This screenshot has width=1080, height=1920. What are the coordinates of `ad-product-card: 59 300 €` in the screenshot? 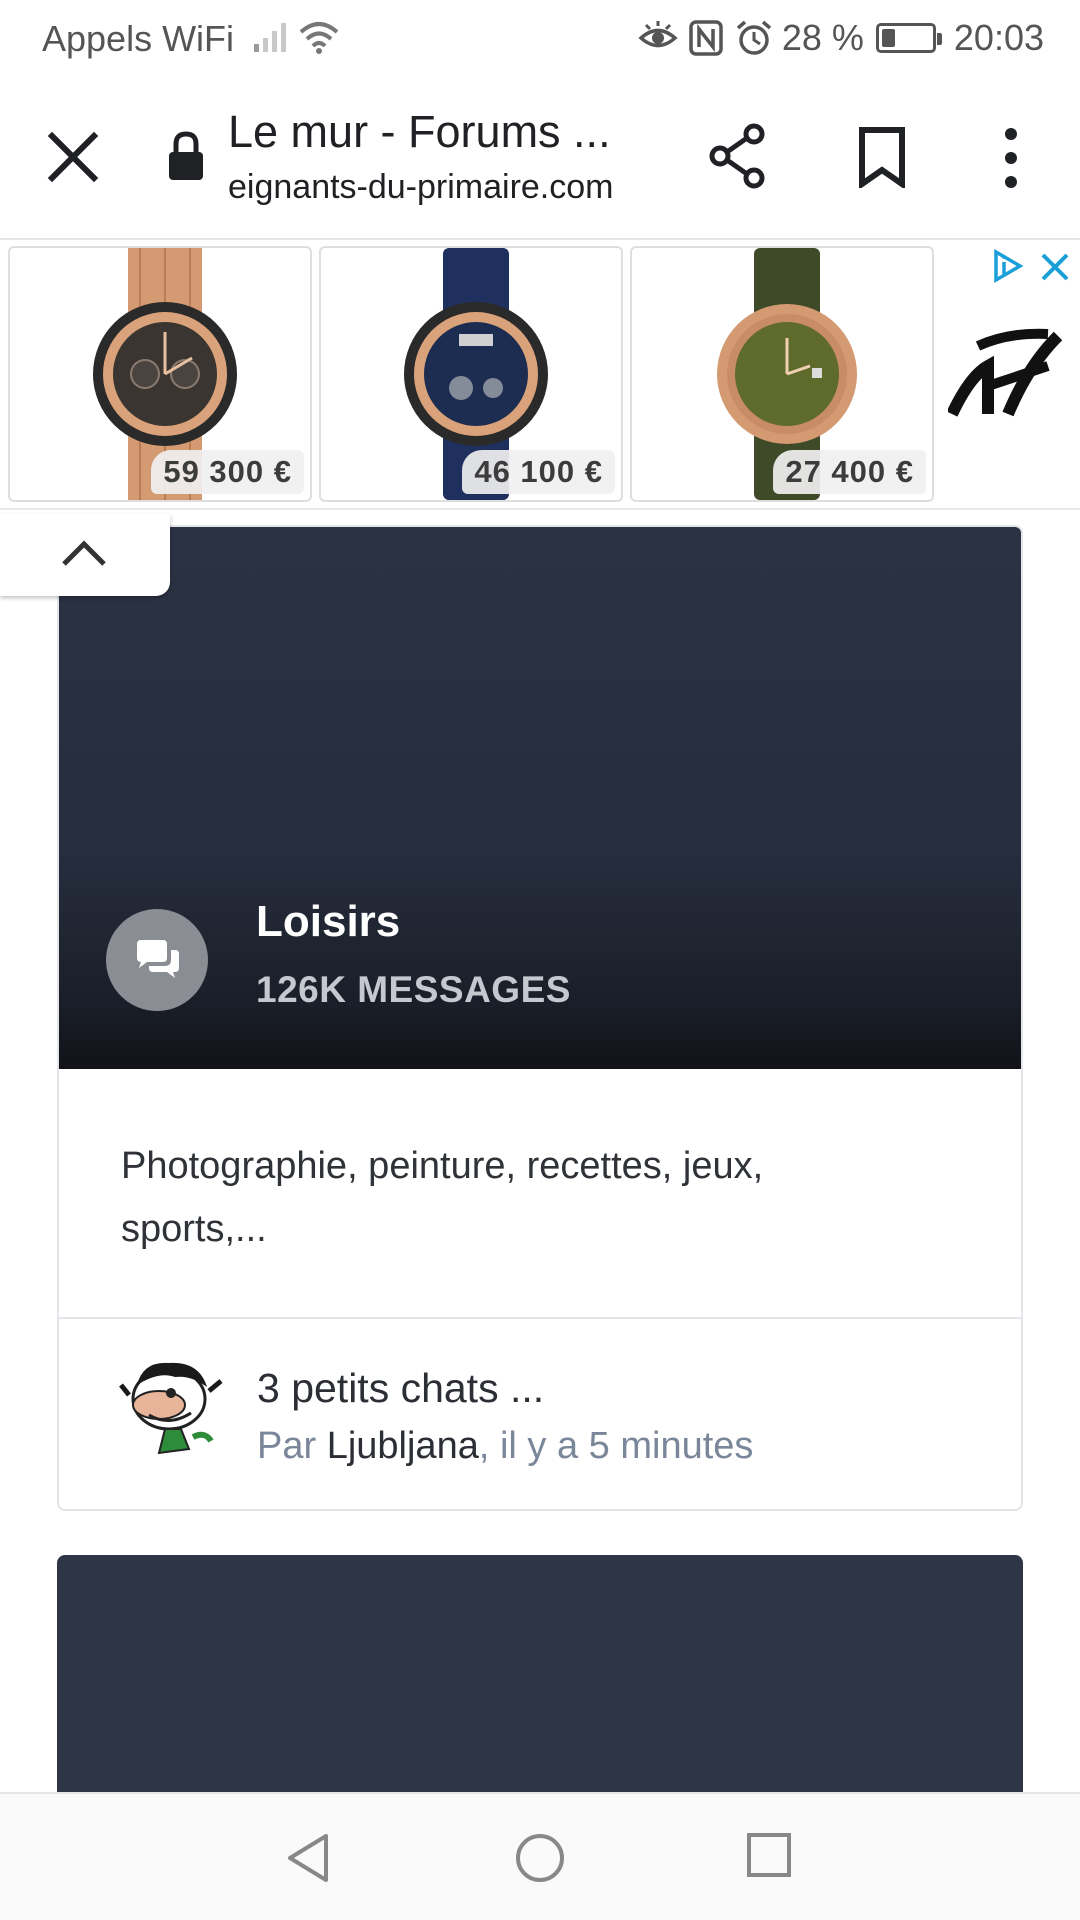 It's located at (160, 374).